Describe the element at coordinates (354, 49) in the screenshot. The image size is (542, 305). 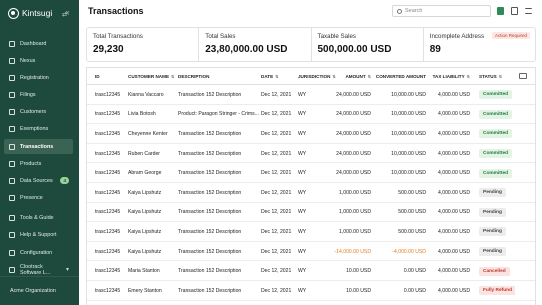
I see `stat-value: 500,000.00 USD` at that location.